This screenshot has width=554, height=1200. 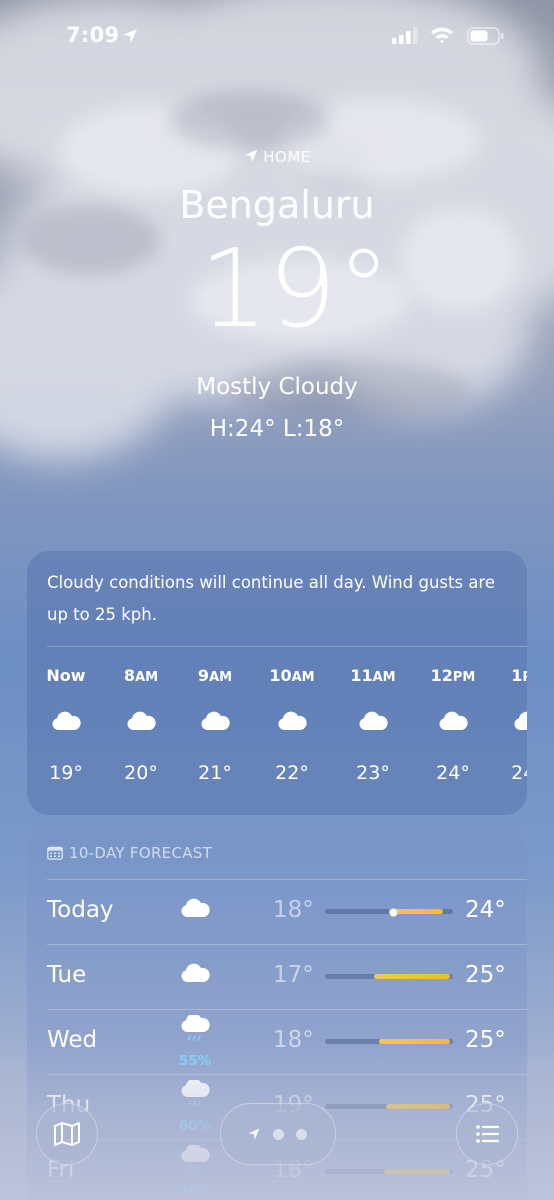 I want to click on map-icon, so click(x=67, y=1134).